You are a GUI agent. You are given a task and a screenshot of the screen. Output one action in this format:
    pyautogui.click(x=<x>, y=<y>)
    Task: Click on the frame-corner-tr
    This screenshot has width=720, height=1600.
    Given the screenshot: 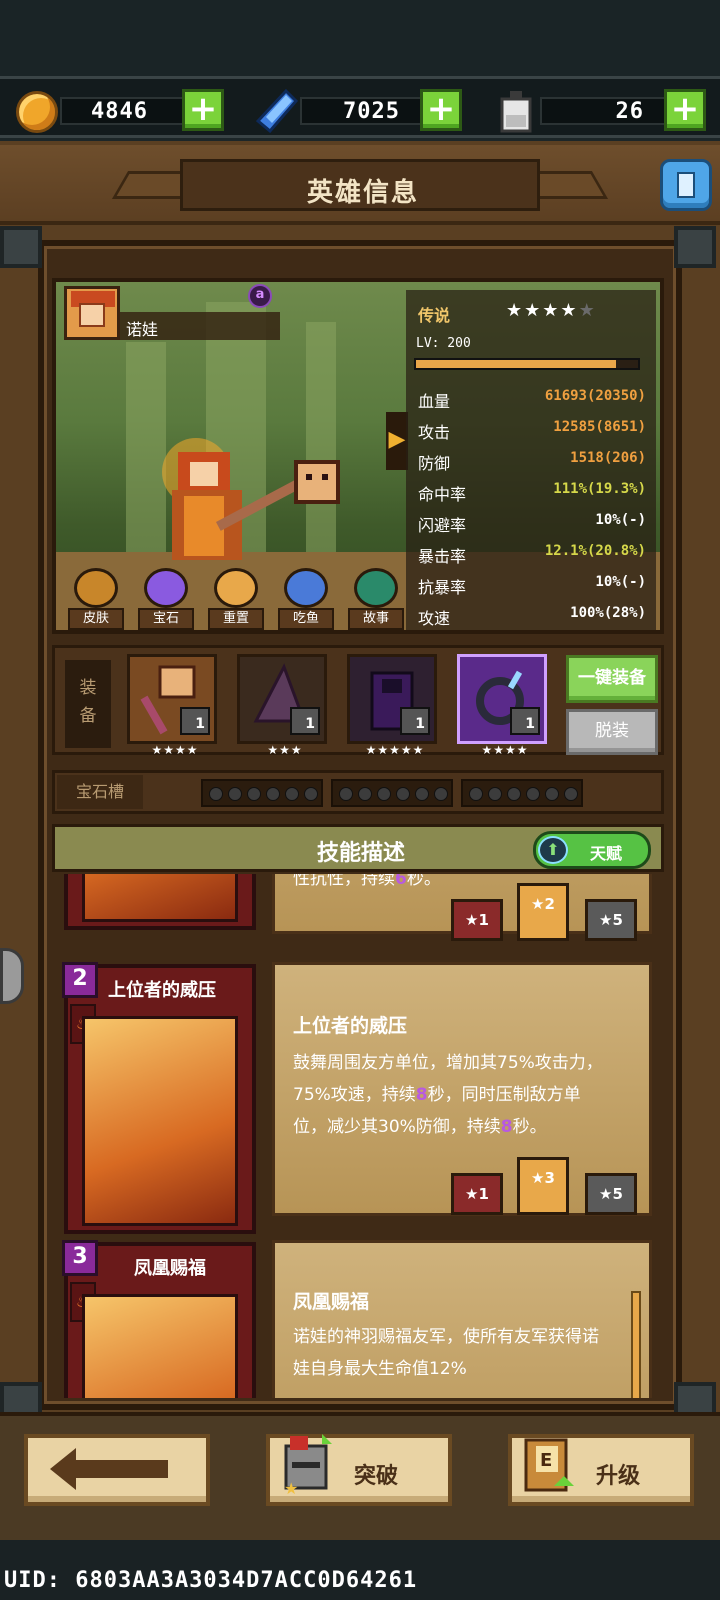 What is the action you would take?
    pyautogui.click(x=695, y=247)
    